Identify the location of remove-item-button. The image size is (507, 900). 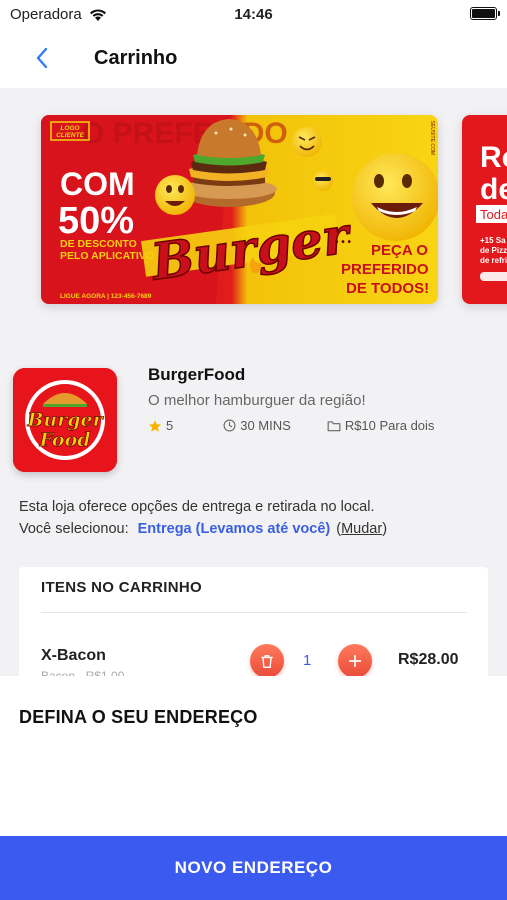
(267, 661).